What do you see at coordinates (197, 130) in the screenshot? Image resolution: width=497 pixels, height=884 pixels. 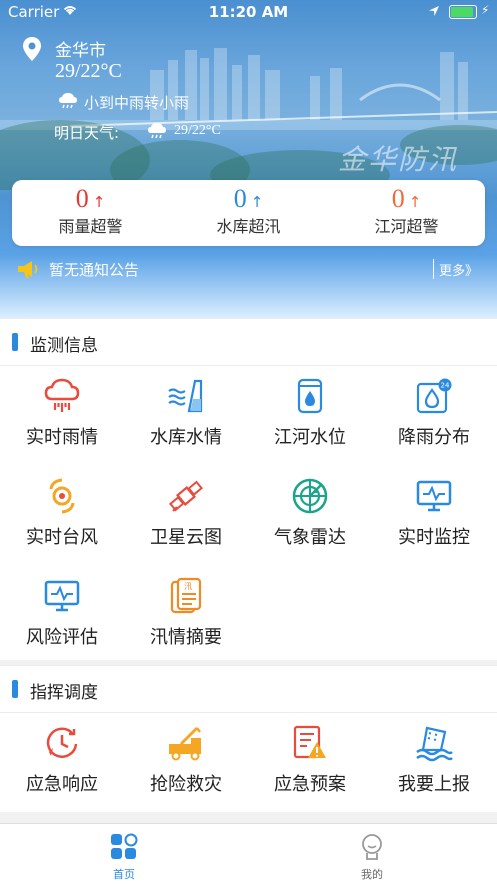 I see `tomorrow-temperature: 29/22°C` at bounding box center [197, 130].